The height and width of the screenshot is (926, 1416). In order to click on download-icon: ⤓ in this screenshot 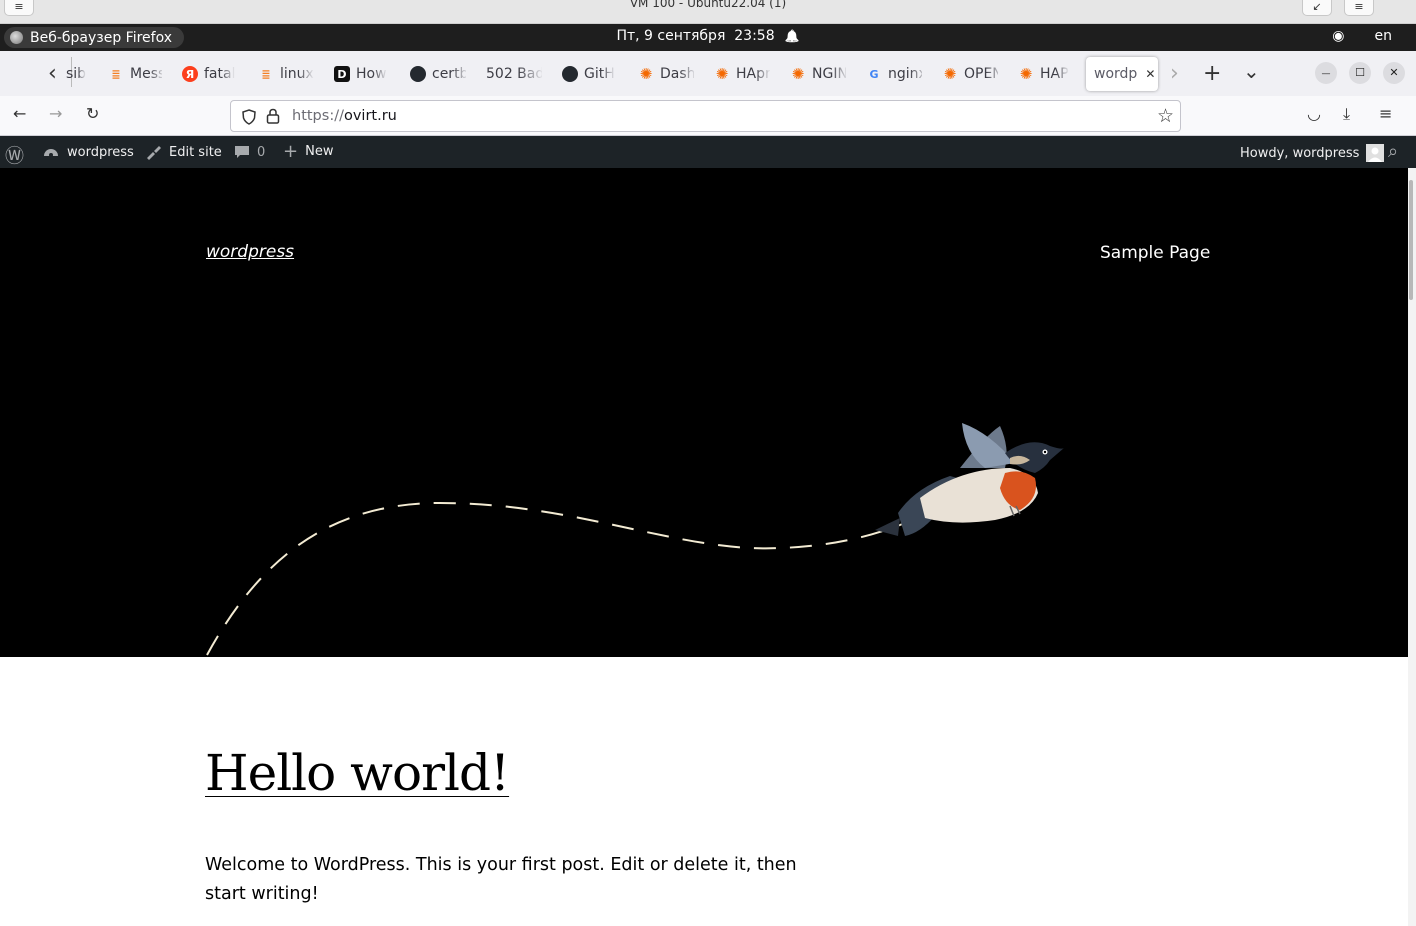, I will do `click(1347, 113)`.